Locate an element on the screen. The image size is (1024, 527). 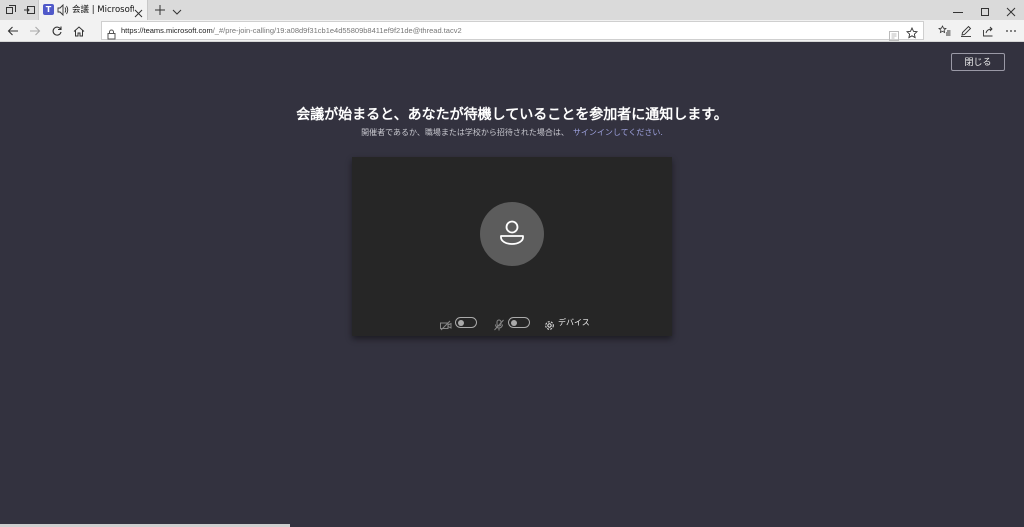
pen-notes-icon is located at coordinates (966, 31).